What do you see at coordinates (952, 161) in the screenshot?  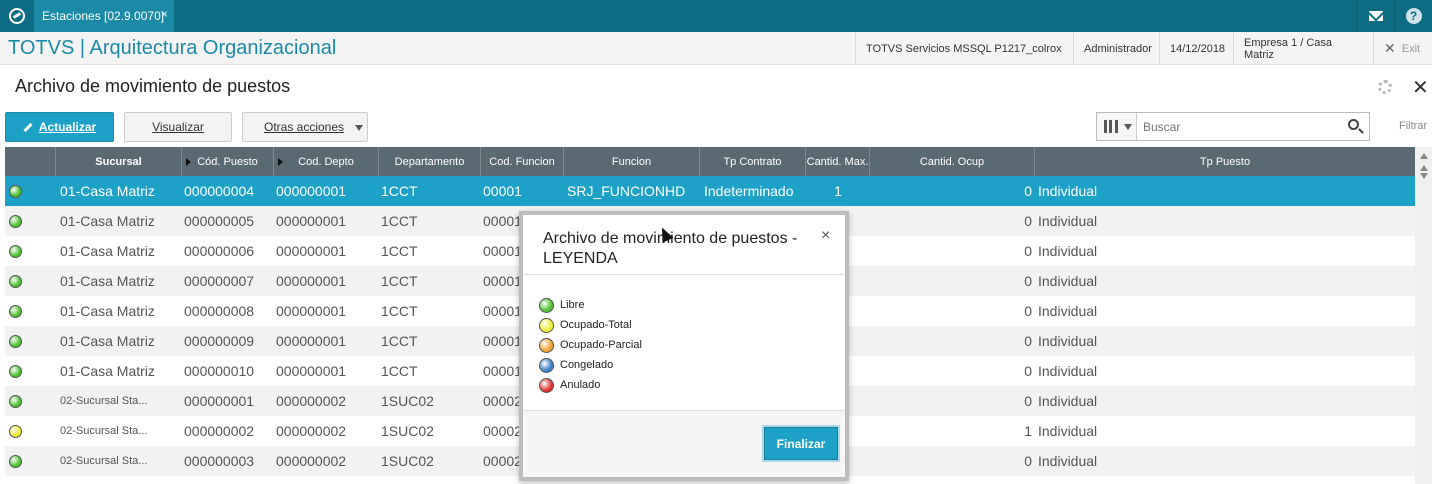 I see `column-header-cantid-ocup: Cantid. Ocup` at bounding box center [952, 161].